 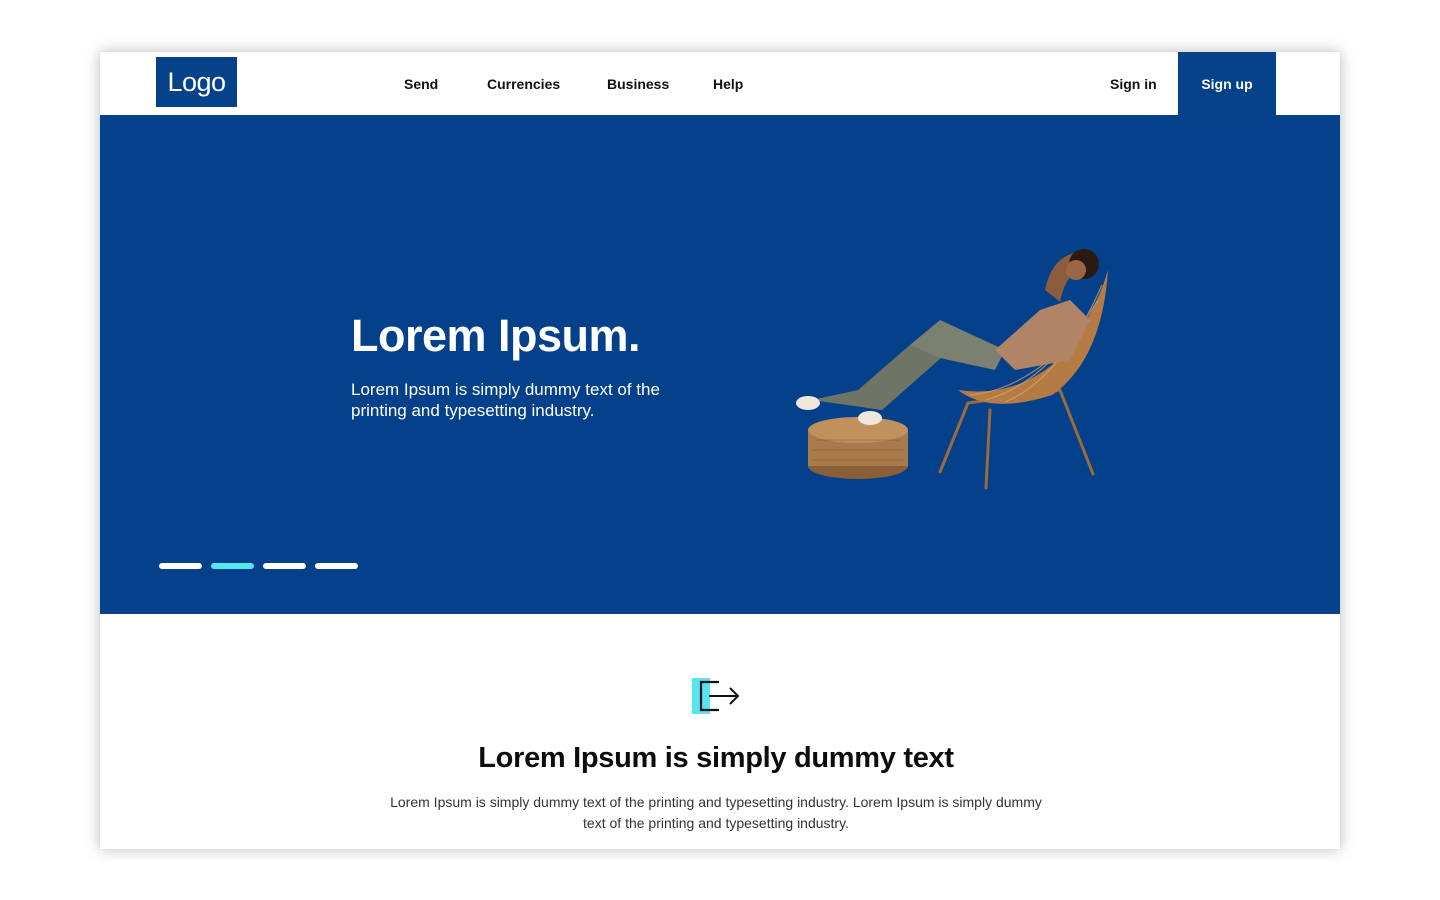 What do you see at coordinates (952, 369) in the screenshot?
I see `woman-relaxing-in-chair-illustration` at bounding box center [952, 369].